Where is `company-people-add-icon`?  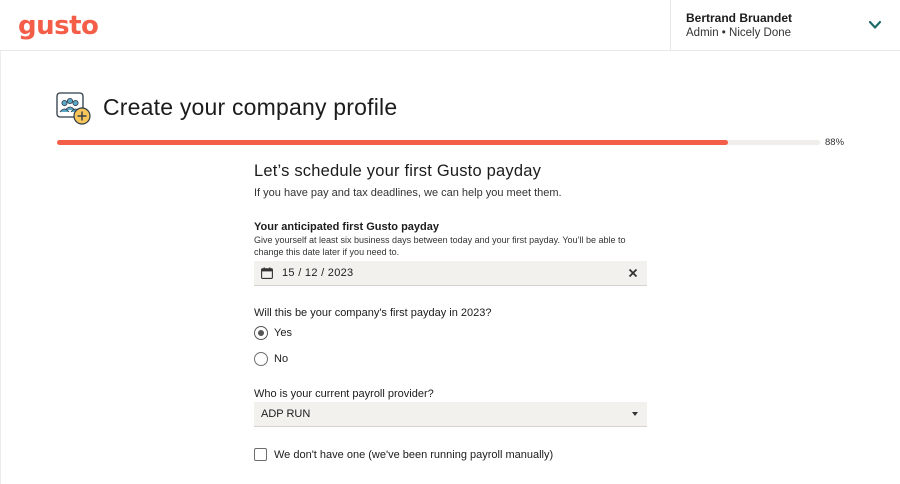
company-people-add-icon is located at coordinates (73, 108).